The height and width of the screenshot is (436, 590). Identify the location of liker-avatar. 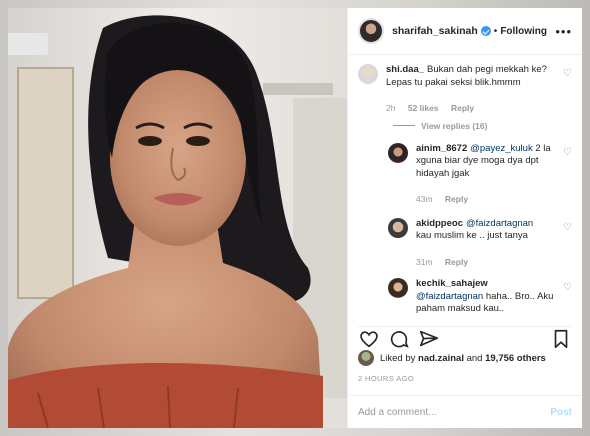
(366, 358).